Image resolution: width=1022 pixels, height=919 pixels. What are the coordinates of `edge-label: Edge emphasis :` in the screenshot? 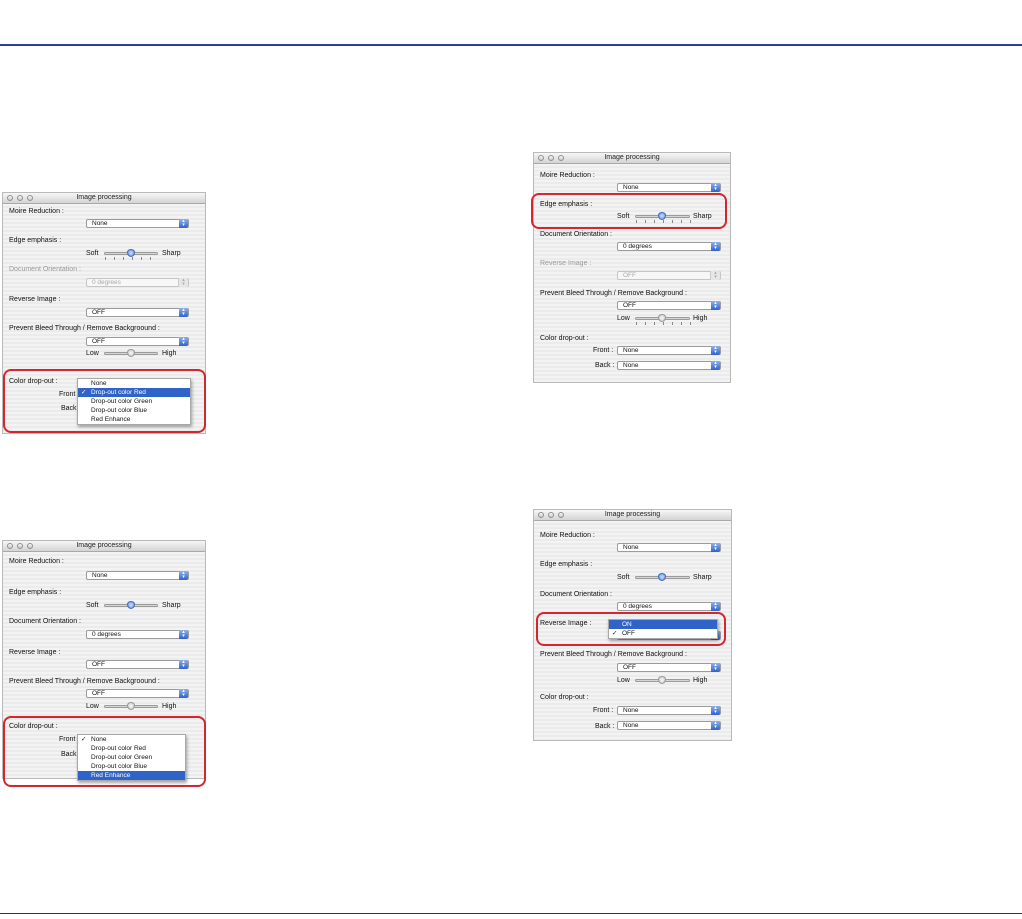 It's located at (35, 592).